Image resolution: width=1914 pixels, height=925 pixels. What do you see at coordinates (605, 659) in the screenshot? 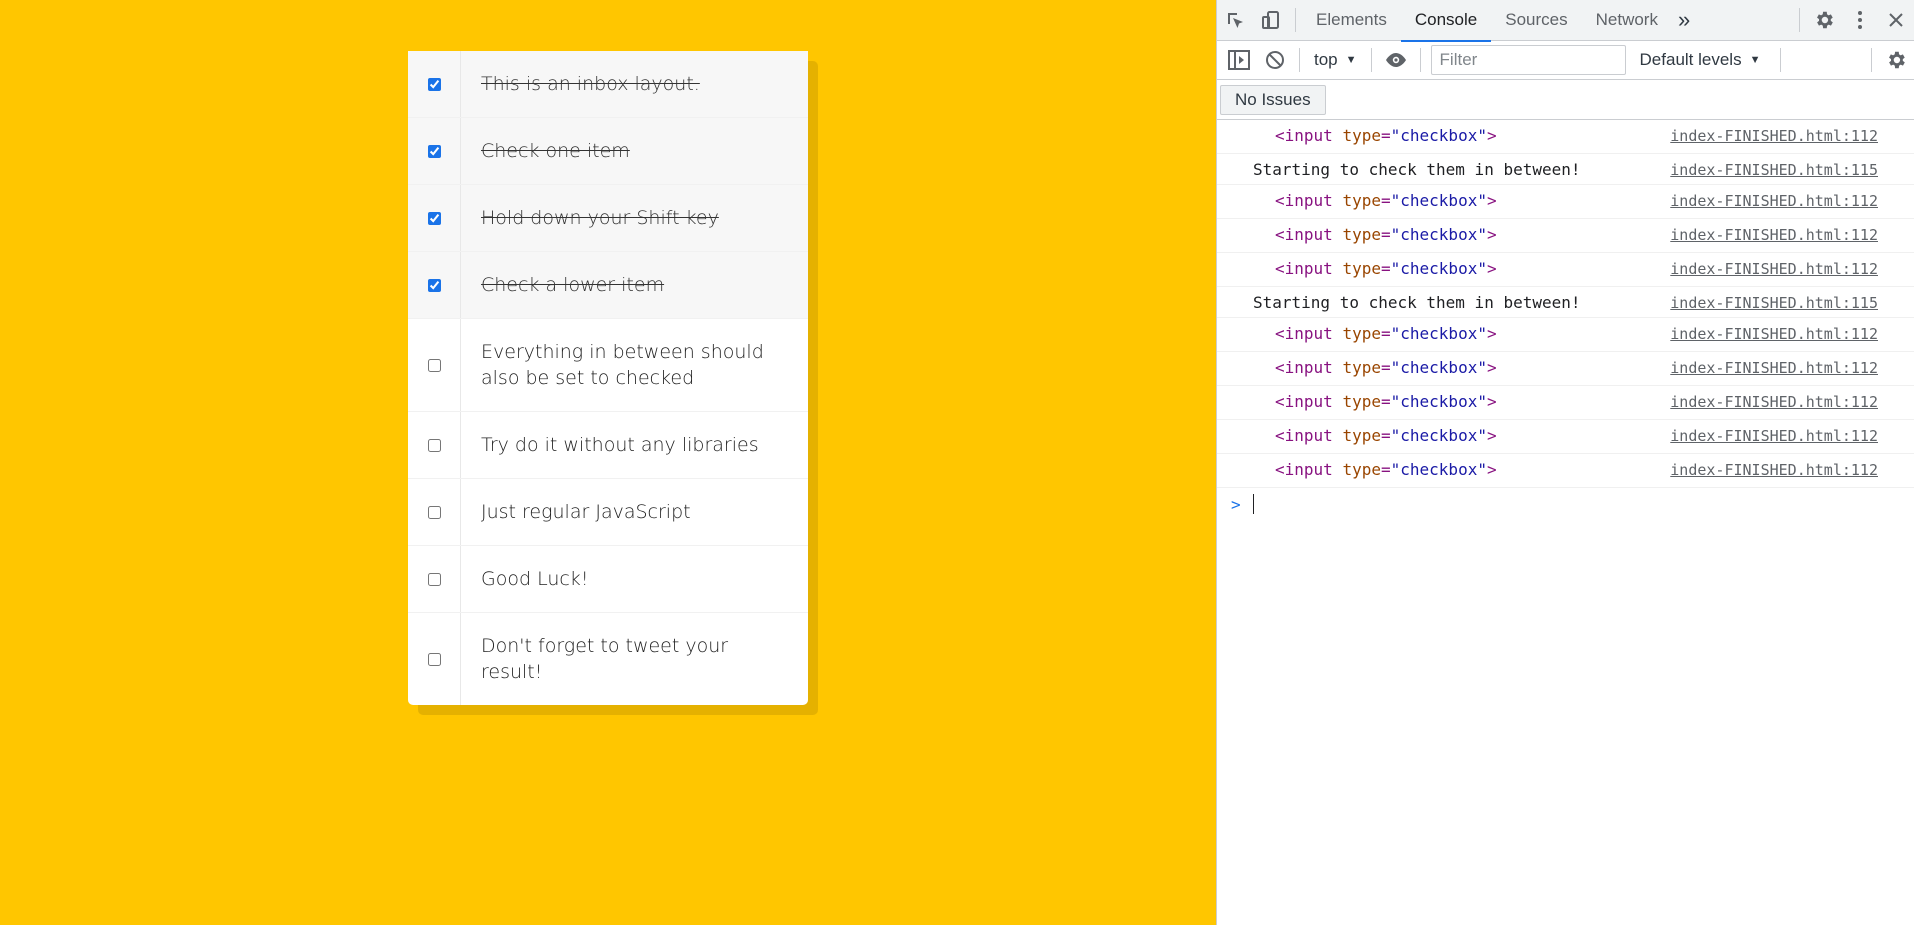
I see `item-label: Don't forget to tweet your result!` at bounding box center [605, 659].